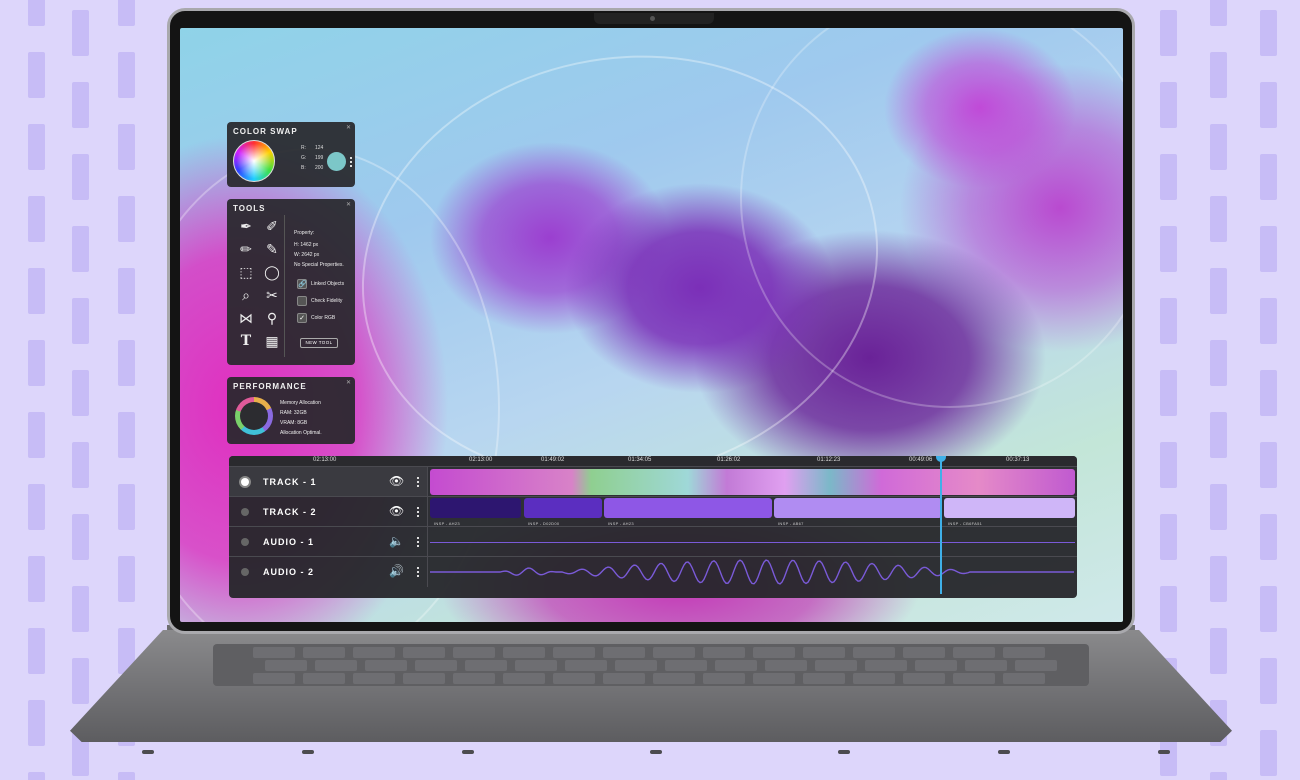 This screenshot has height=780, width=1300. What do you see at coordinates (563, 512) in the screenshot?
I see `video-clip: INSP - D02D00` at bounding box center [563, 512].